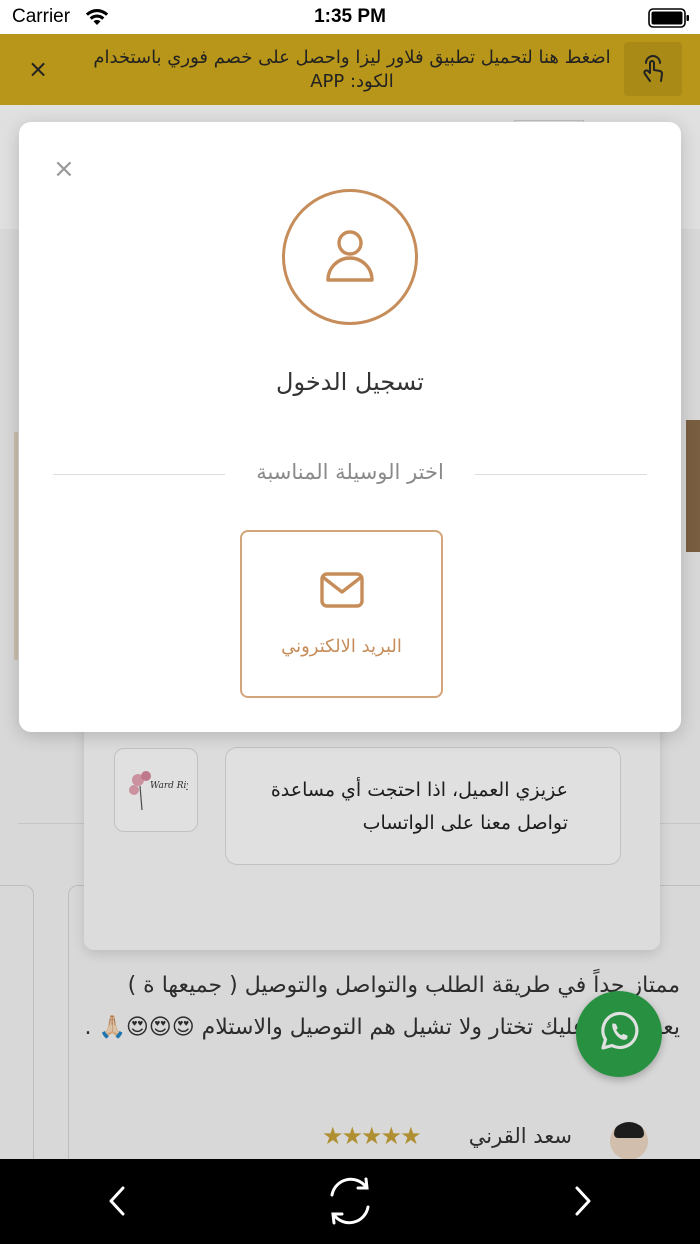 The image size is (700, 1244). What do you see at coordinates (561, 474) in the screenshot?
I see `divider-line-right` at bounding box center [561, 474].